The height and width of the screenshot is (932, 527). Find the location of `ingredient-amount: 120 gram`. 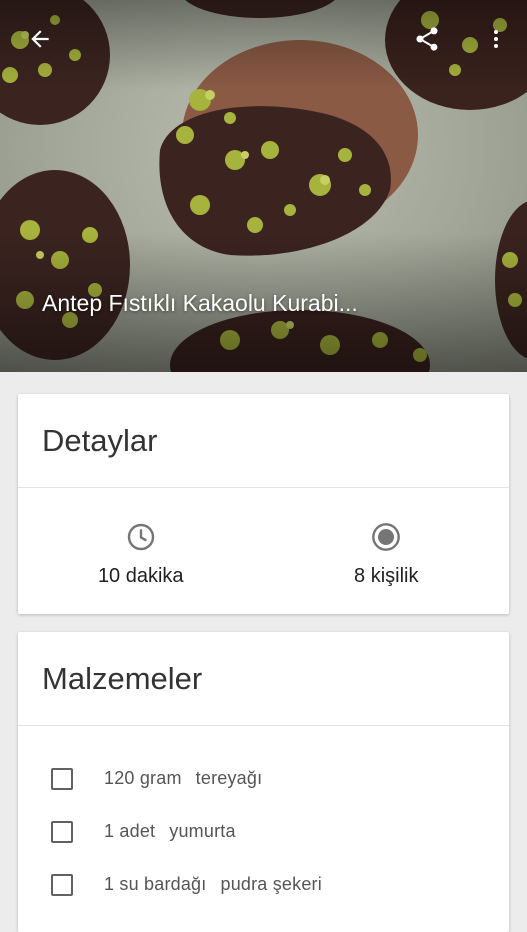

ingredient-amount: 120 gram is located at coordinates (143, 778).